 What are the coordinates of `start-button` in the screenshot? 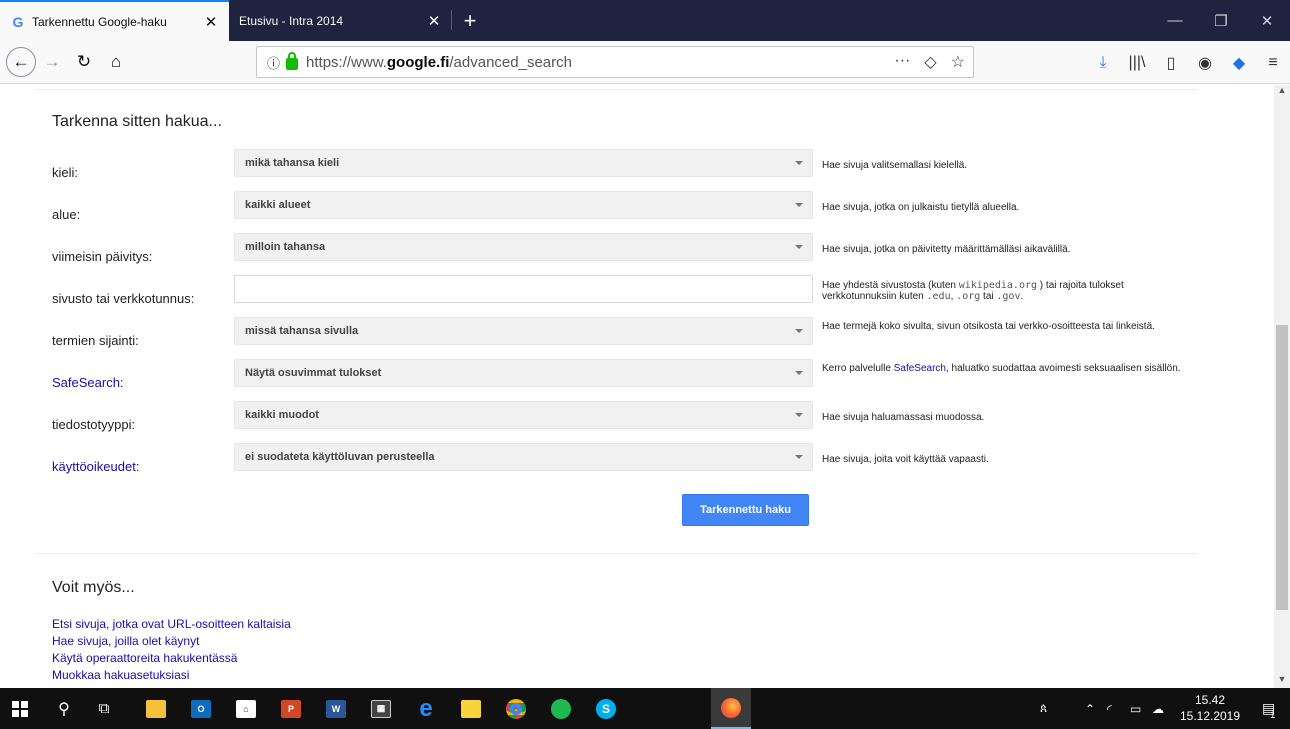 It's located at (20, 708).